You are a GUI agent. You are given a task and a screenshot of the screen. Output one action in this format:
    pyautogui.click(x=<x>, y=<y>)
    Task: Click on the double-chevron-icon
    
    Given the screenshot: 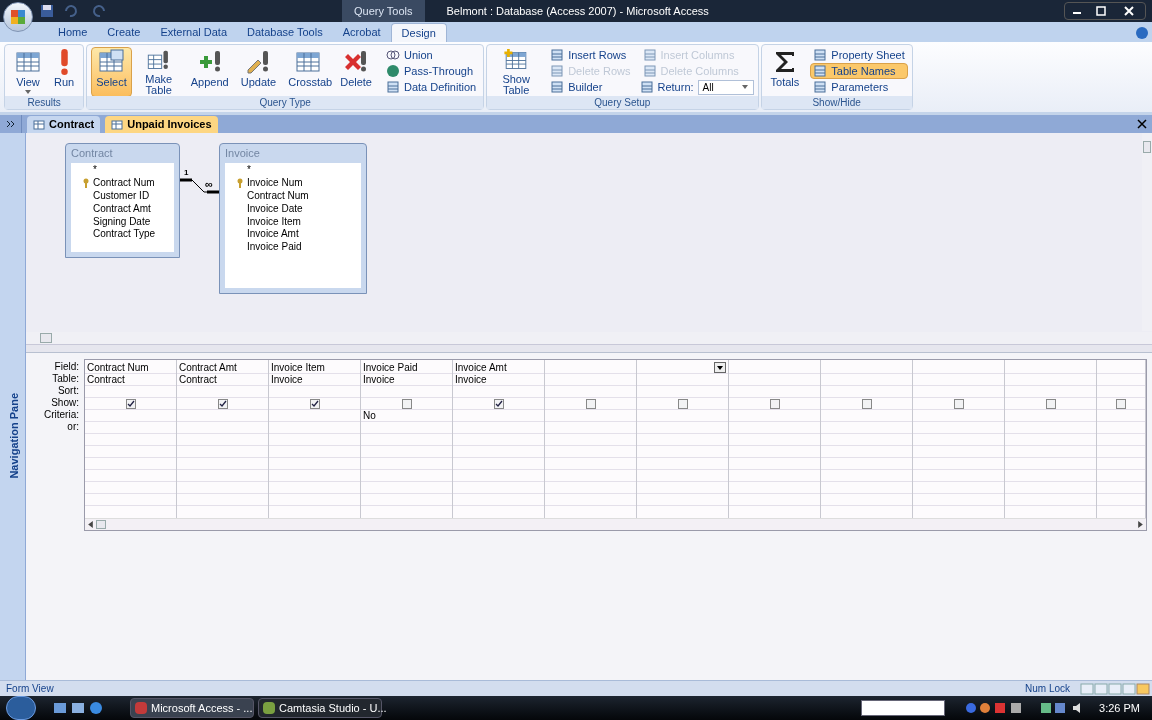 What is the action you would take?
    pyautogui.click(x=10, y=124)
    